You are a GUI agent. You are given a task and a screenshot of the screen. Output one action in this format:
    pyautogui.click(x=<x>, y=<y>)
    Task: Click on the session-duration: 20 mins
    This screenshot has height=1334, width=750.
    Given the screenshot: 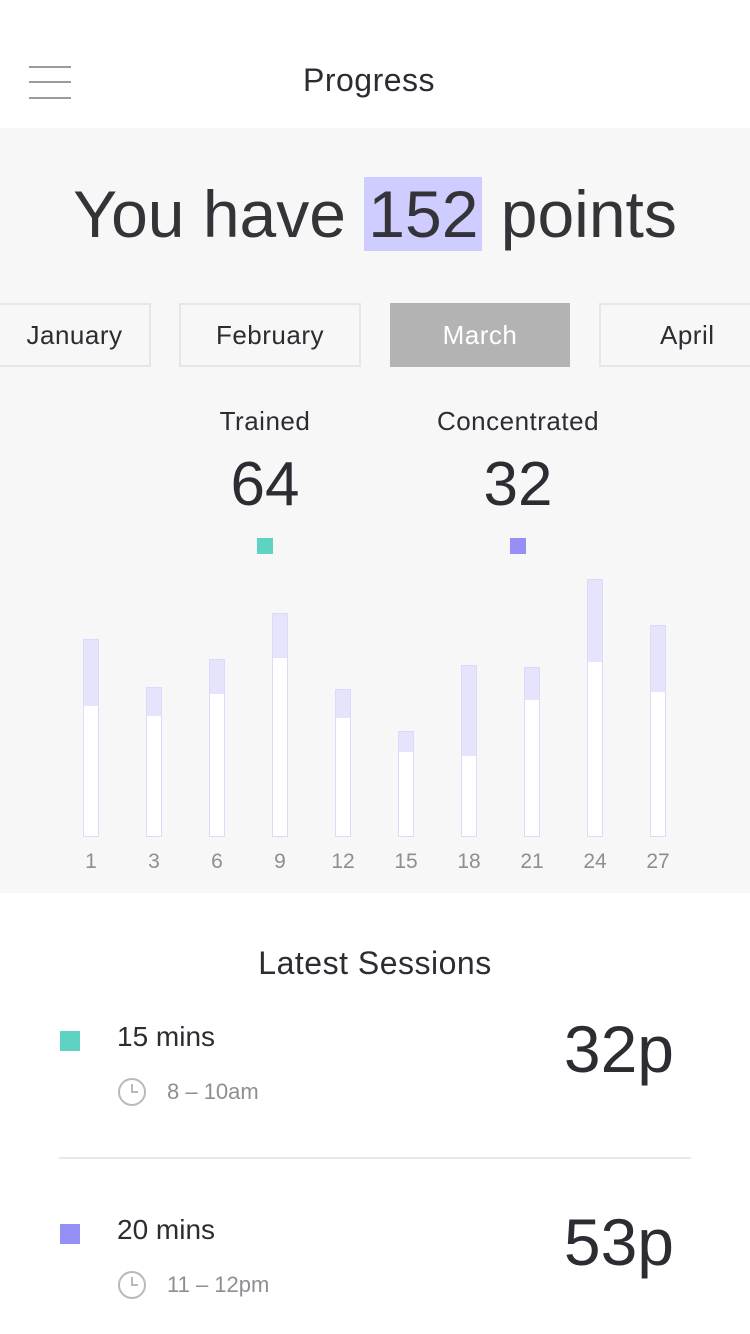 What is the action you would take?
    pyautogui.click(x=166, y=1229)
    